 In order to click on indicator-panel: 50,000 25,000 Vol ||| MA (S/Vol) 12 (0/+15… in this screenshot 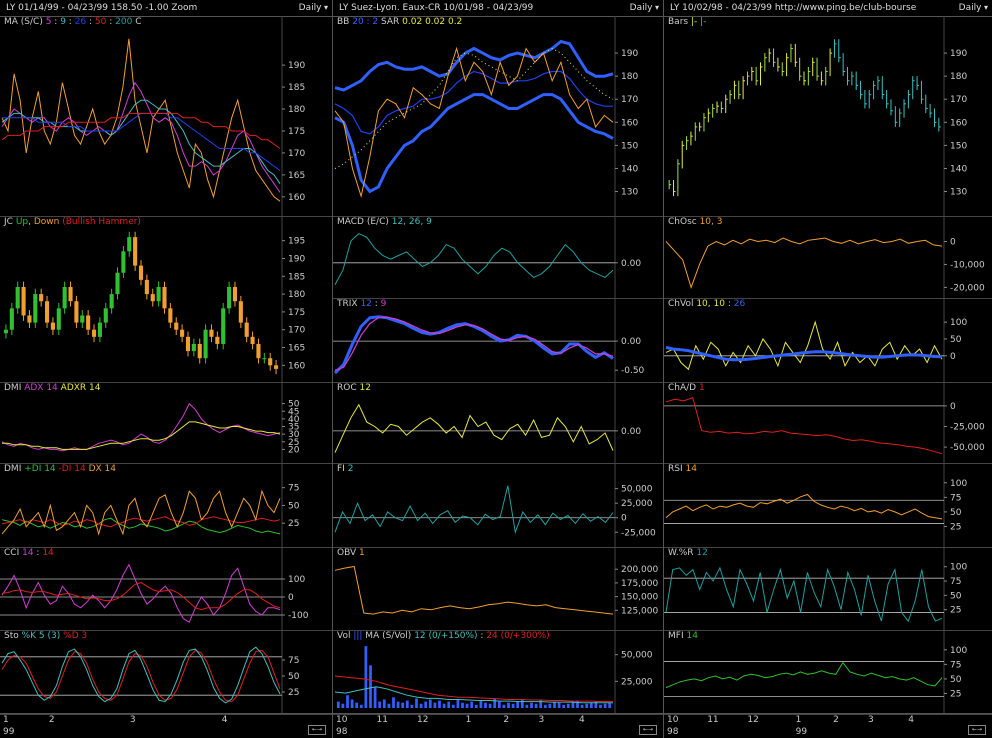, I will do `click(498, 672)`.